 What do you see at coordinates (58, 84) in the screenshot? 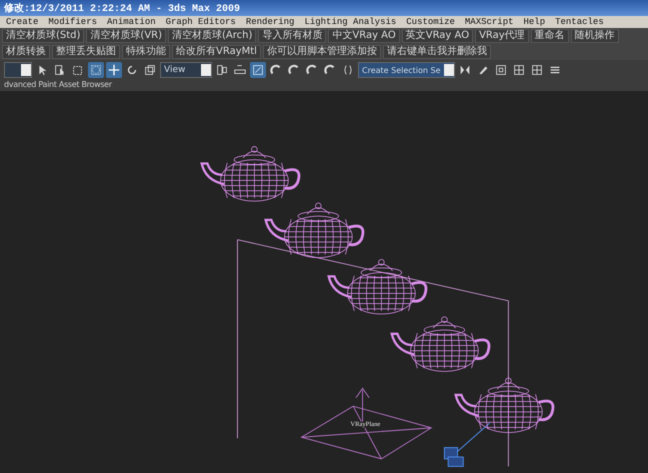
I see `panel-label: dvanced Paint Asset Browser` at bounding box center [58, 84].